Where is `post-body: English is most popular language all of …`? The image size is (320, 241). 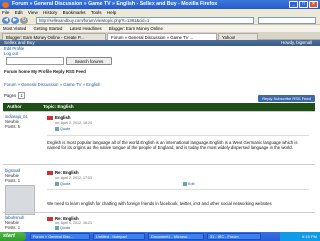
post-body: English is most popular language all of … is located at coordinates (172, 145).